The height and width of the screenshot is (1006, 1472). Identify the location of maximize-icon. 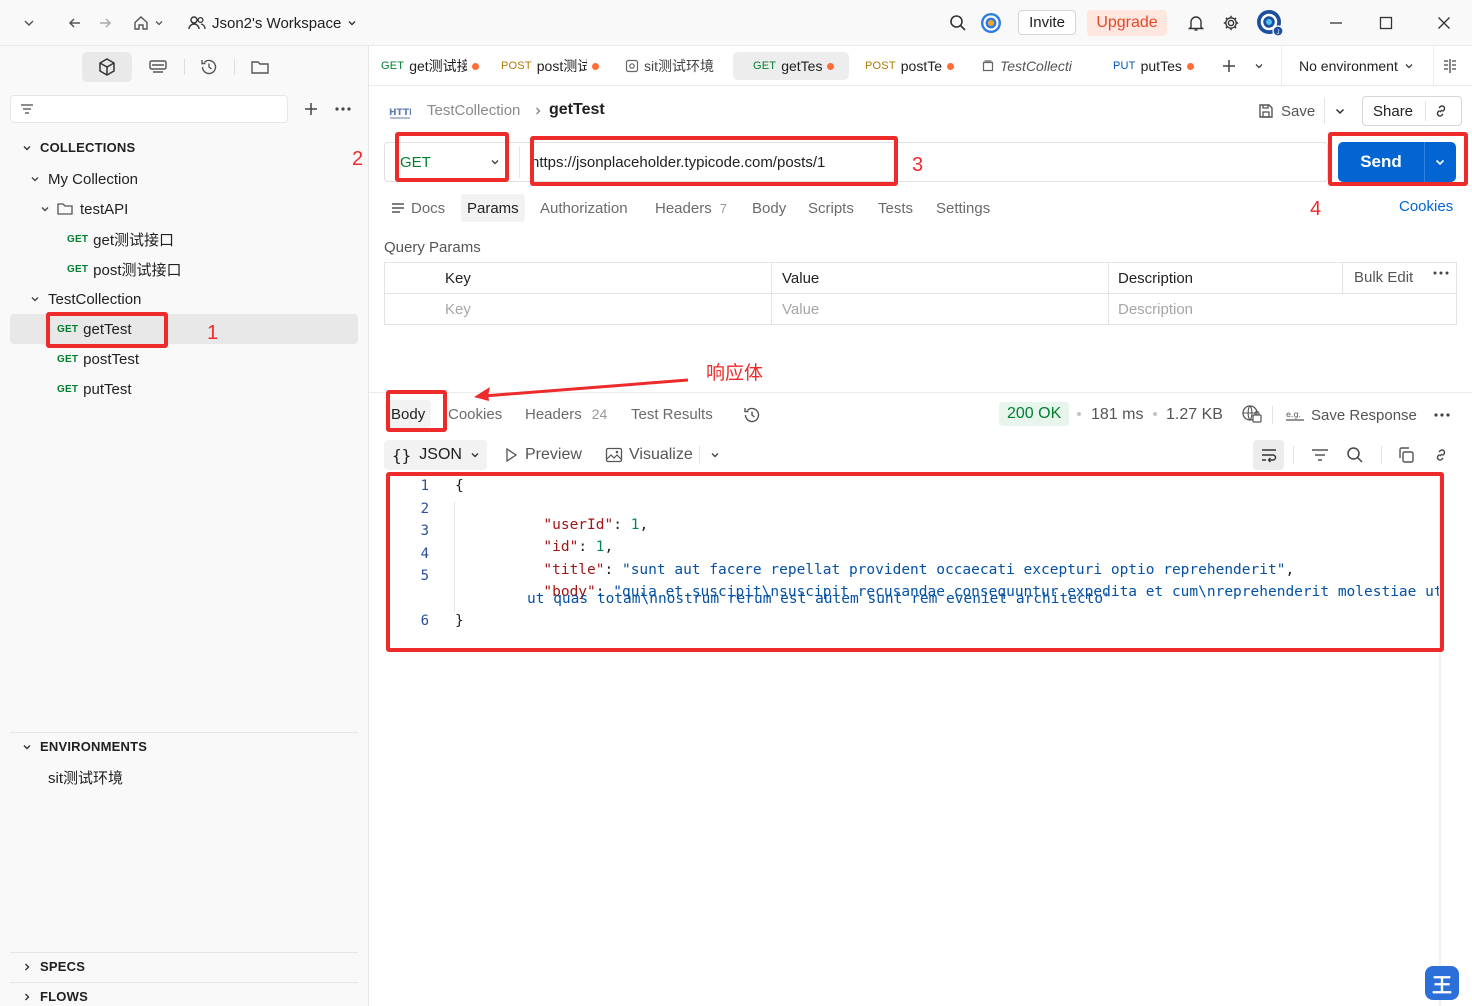
(1386, 23).